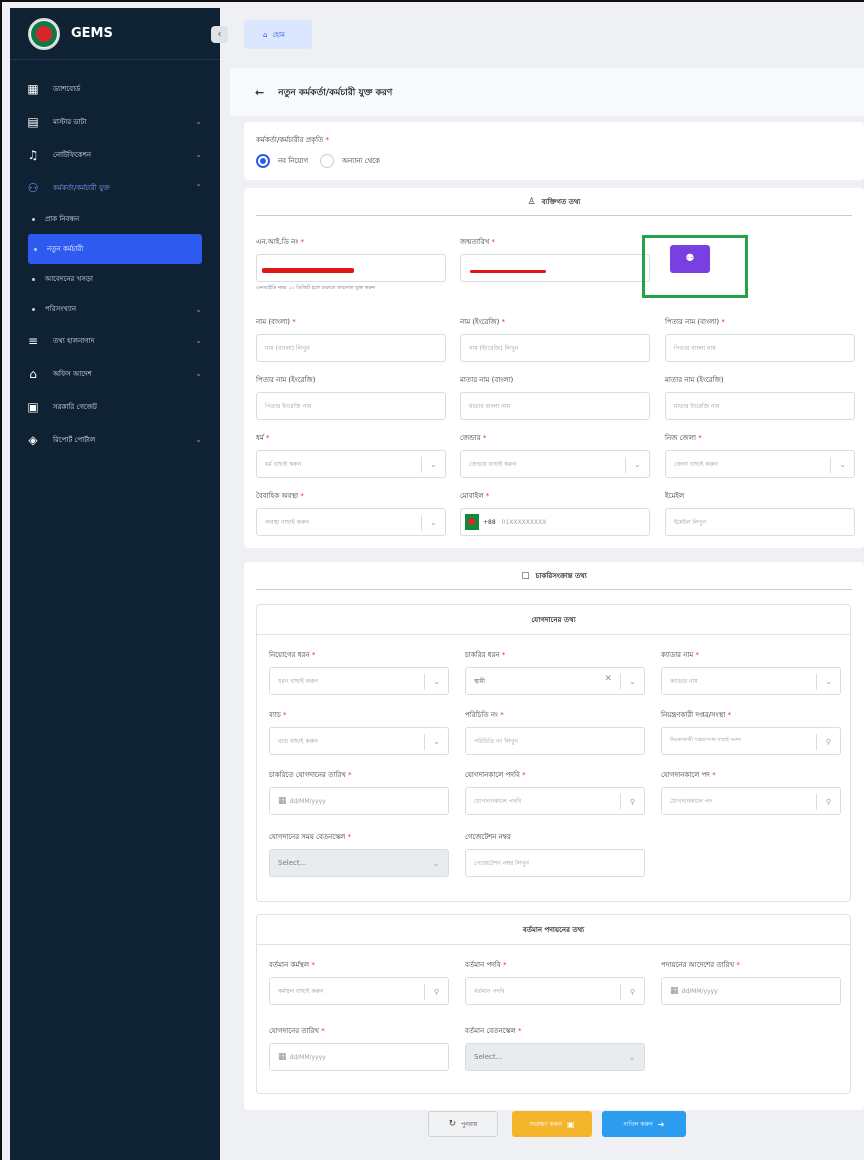 The height and width of the screenshot is (1160, 864). I want to click on father-en-input: পিতার ইংরেজি নাম, so click(351, 406).